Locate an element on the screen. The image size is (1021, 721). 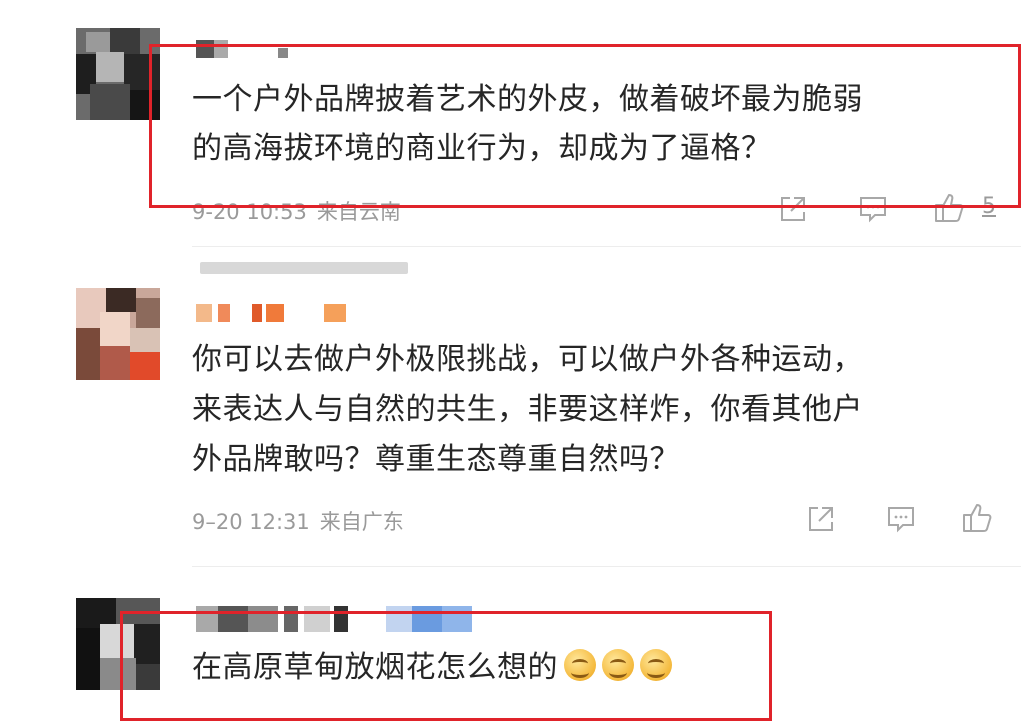
avatar is located at coordinates (118, 644).